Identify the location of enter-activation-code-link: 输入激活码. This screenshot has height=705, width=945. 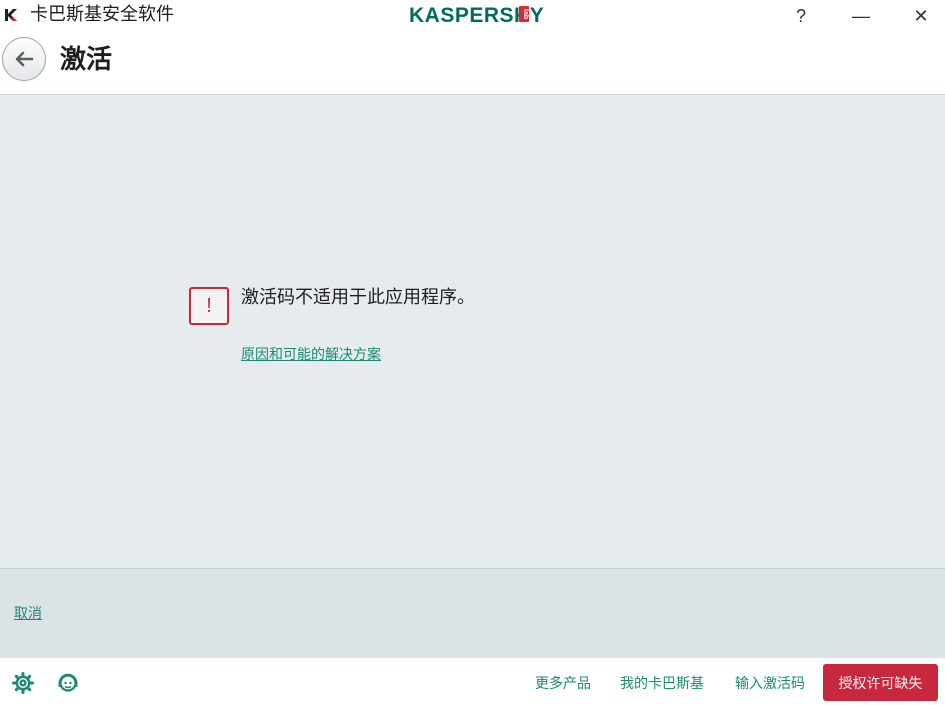
(770, 684).